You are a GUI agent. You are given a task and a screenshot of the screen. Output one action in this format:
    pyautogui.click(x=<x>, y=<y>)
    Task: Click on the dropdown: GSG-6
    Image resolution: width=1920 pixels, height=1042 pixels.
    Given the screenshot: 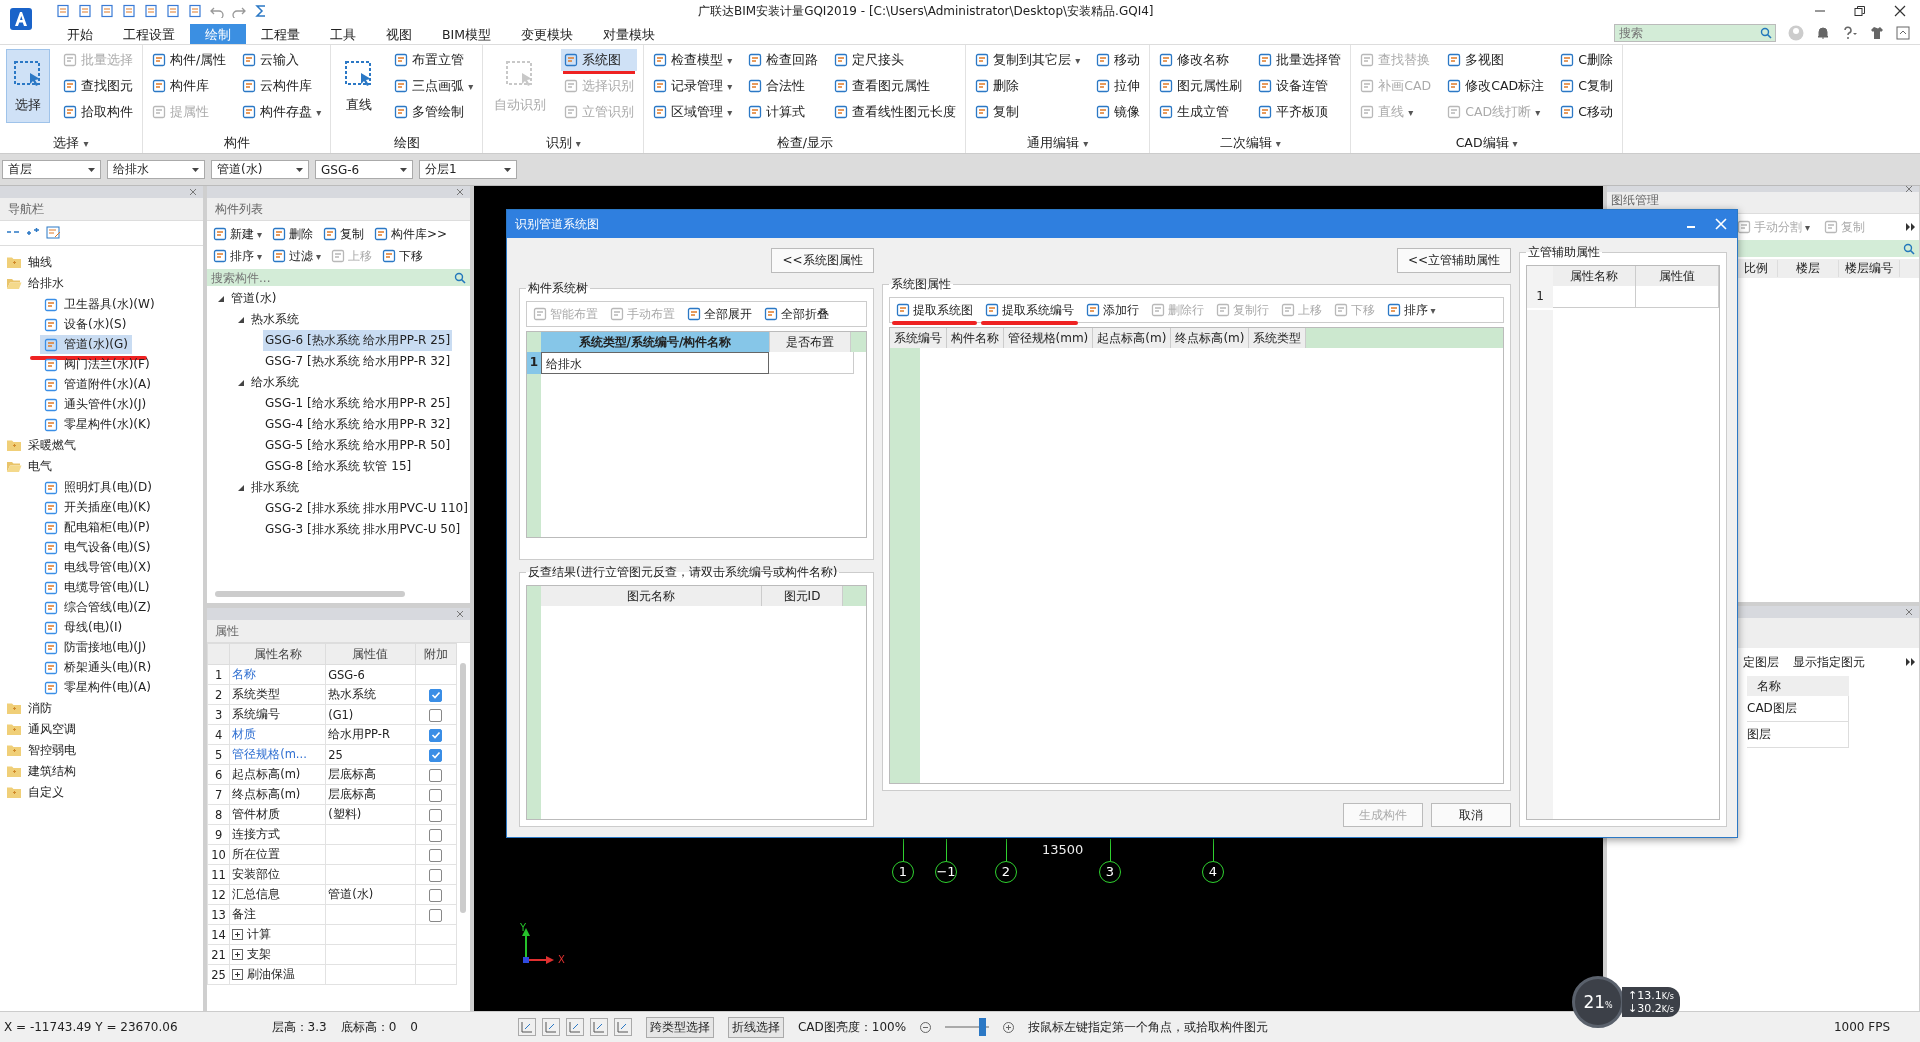 What is the action you would take?
    pyautogui.click(x=364, y=169)
    